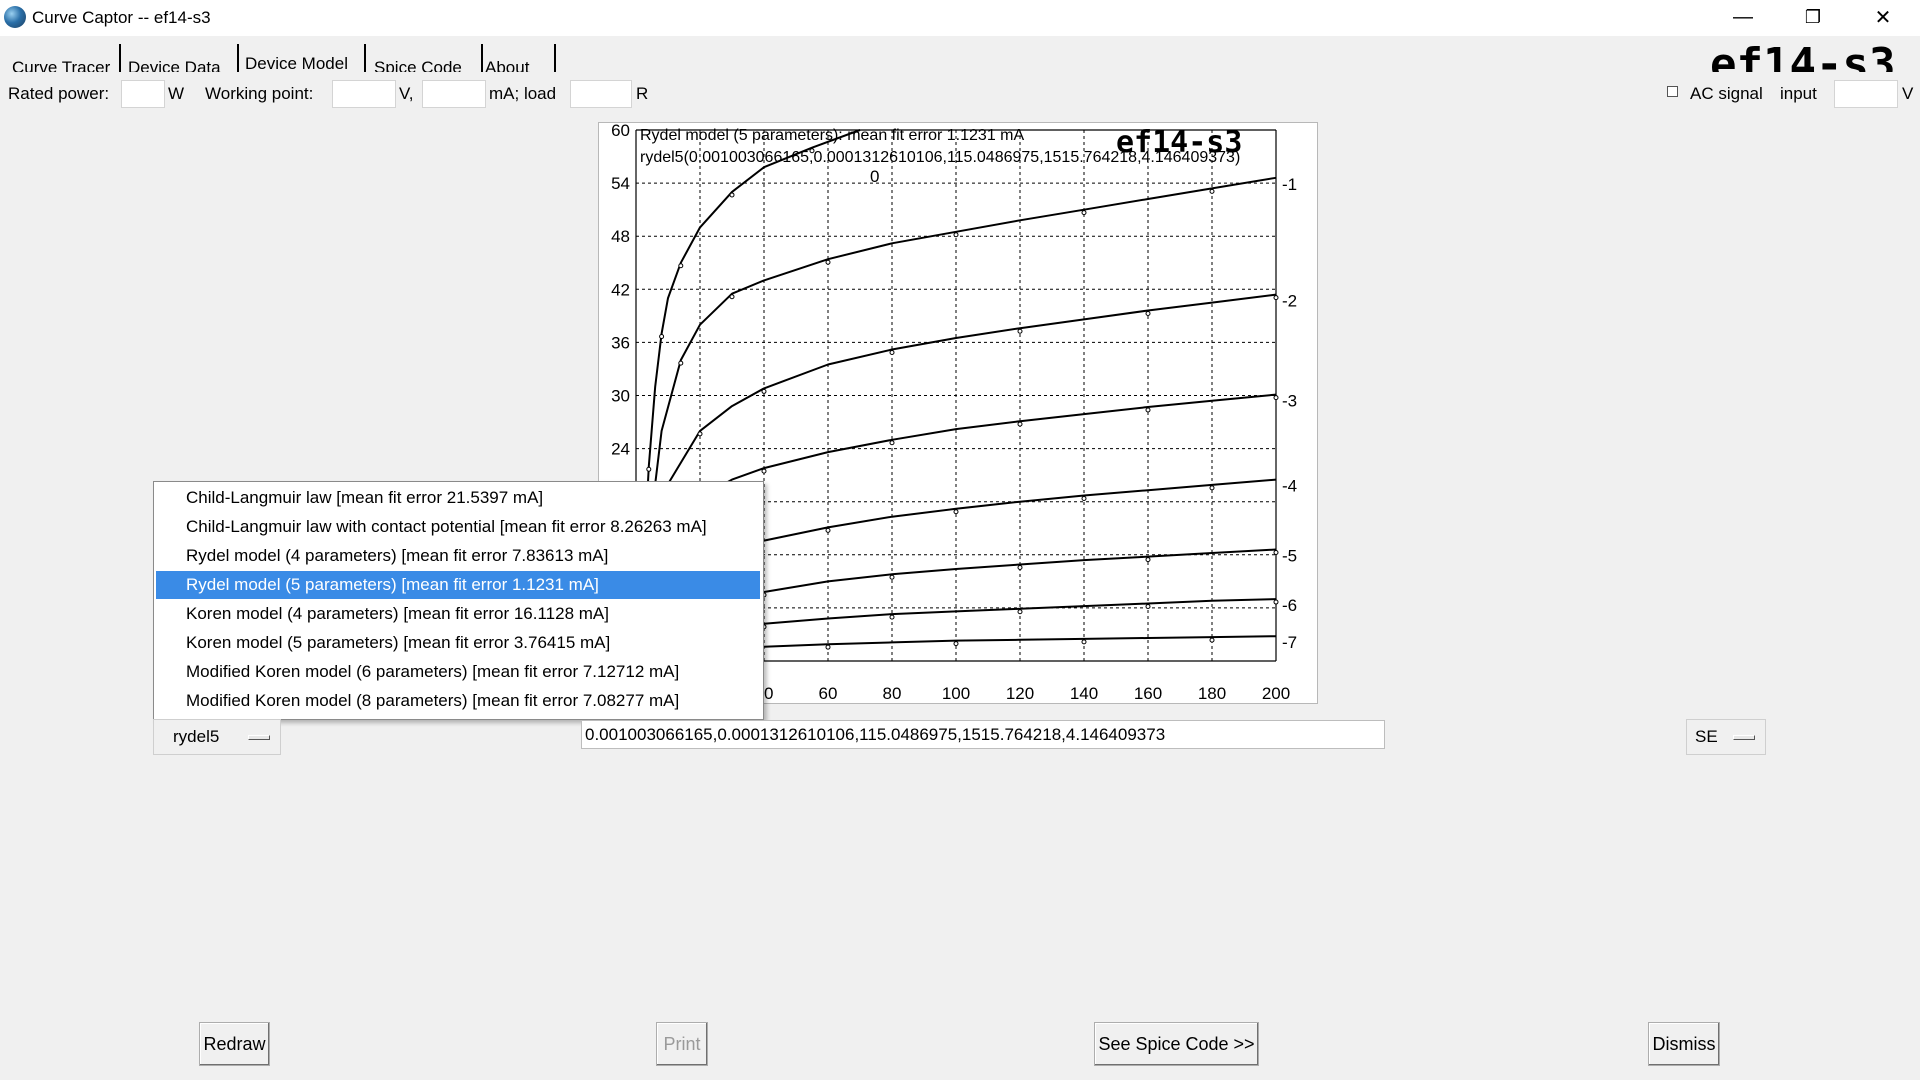  What do you see at coordinates (1908, 93) in the screenshot?
I see `input-voltage-unit: V` at bounding box center [1908, 93].